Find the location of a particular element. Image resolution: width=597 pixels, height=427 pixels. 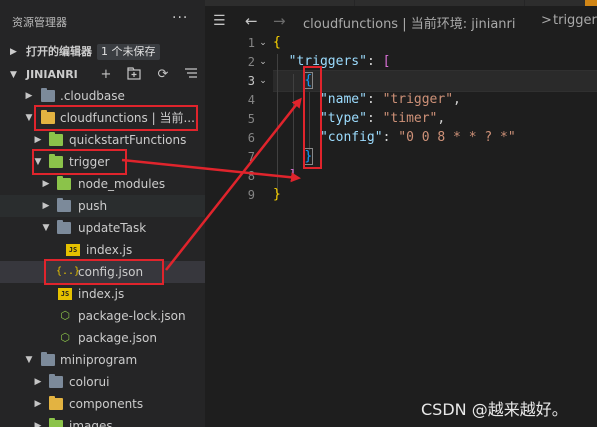

refresh-icon: ⟳ is located at coordinates (163, 75).